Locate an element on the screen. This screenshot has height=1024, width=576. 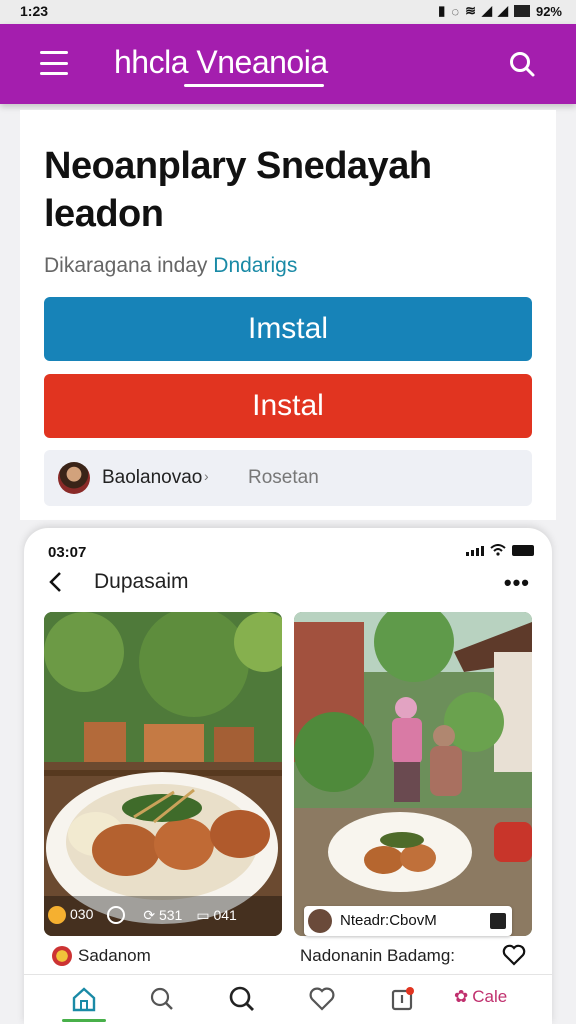
author-name: Baolanovao is located at coordinates (152, 477).